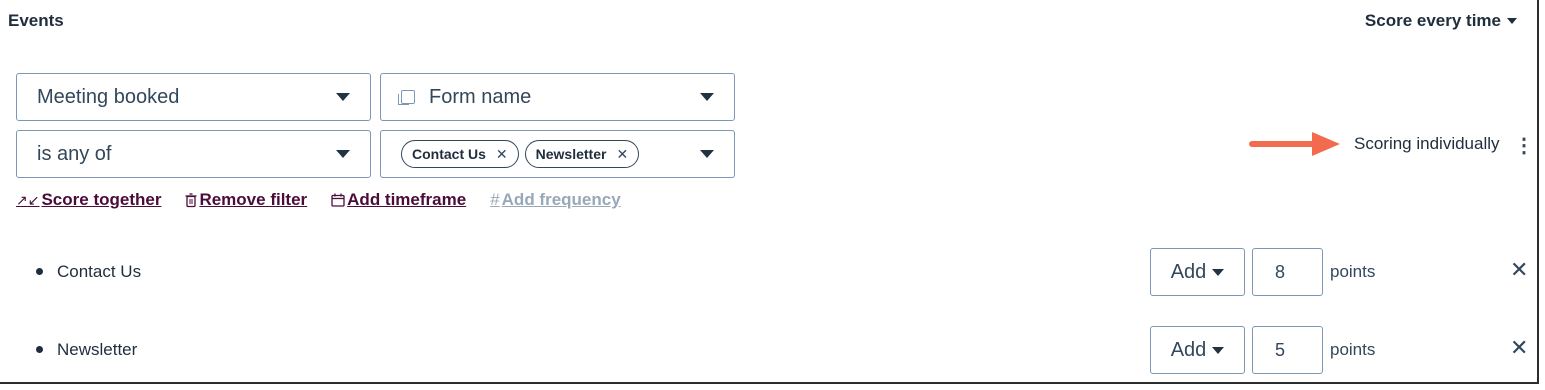 This screenshot has height=390, width=1545. Describe the element at coordinates (1280, 271) in the screenshot. I see `points-value: 8` at that location.